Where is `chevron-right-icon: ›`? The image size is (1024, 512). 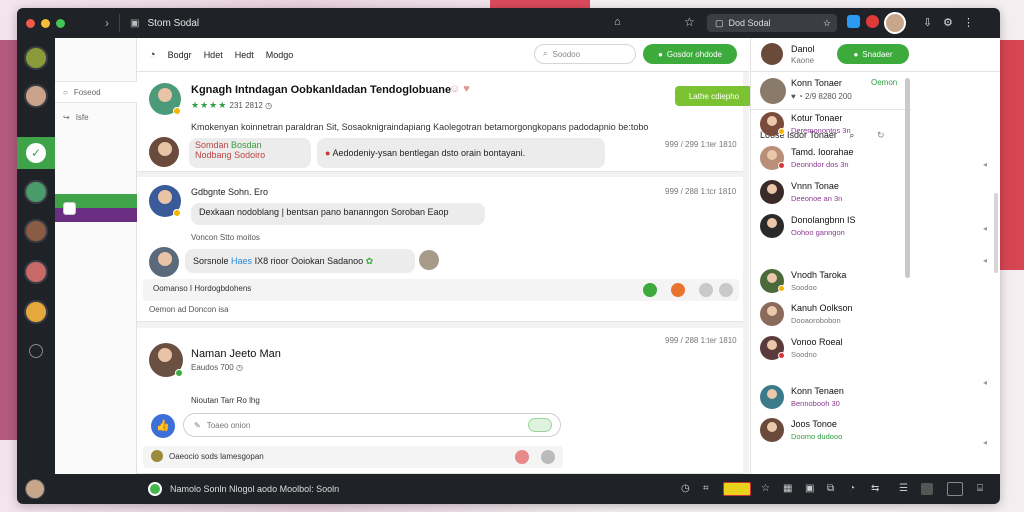
chevron-right-icon: › is located at coordinates (107, 23).